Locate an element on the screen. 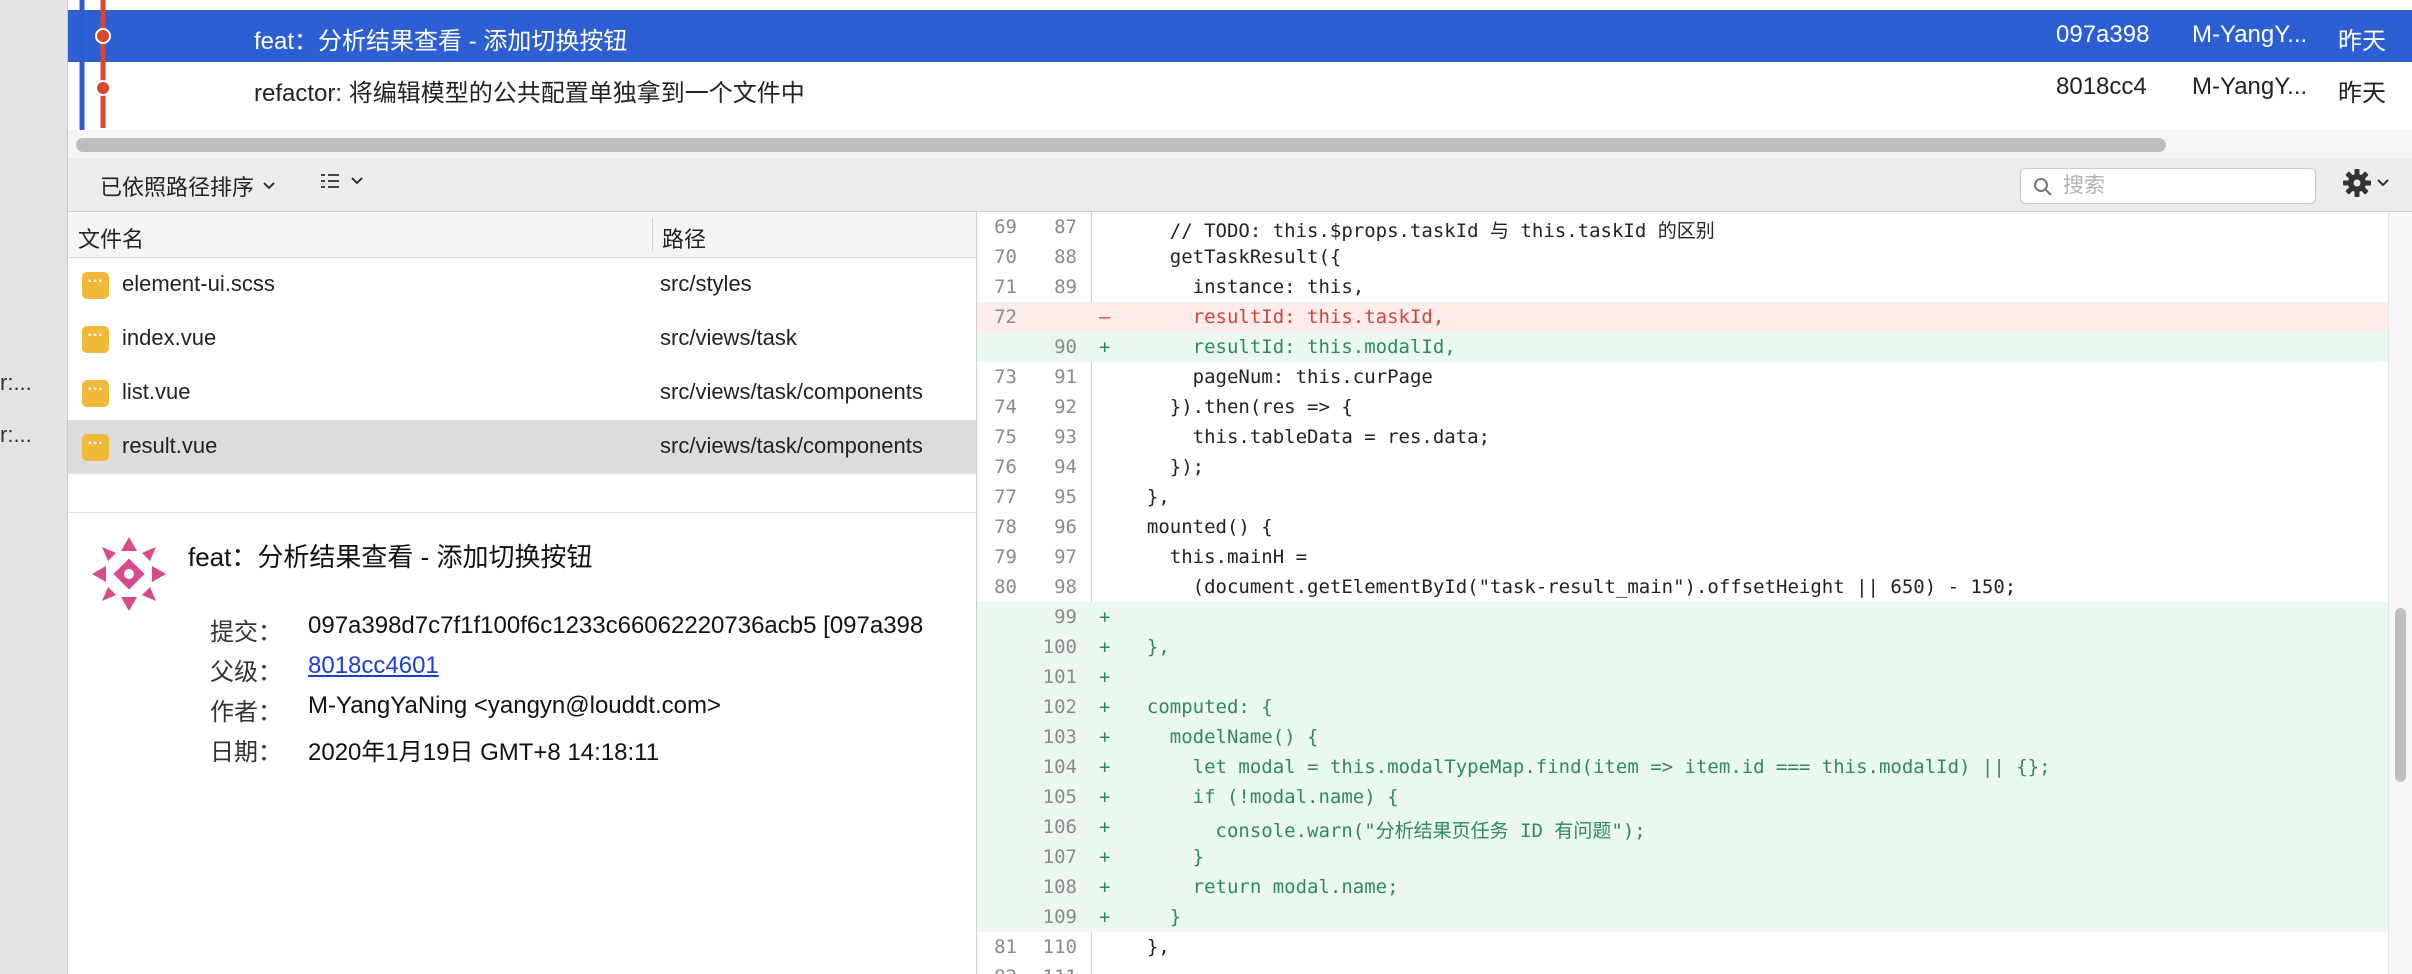  diff-line-added: 100 + }, is located at coordinates (1682, 647).